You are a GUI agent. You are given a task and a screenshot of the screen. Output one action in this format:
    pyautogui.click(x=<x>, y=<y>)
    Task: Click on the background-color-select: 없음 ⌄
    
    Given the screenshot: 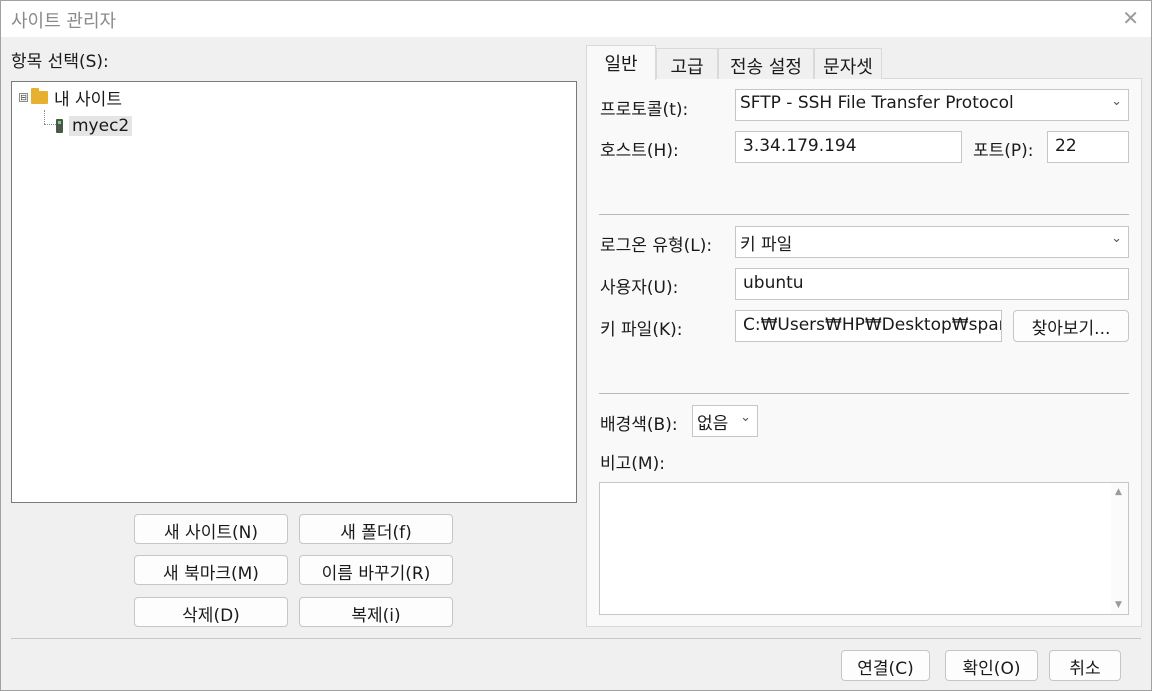 What is the action you would take?
    pyautogui.click(x=725, y=421)
    